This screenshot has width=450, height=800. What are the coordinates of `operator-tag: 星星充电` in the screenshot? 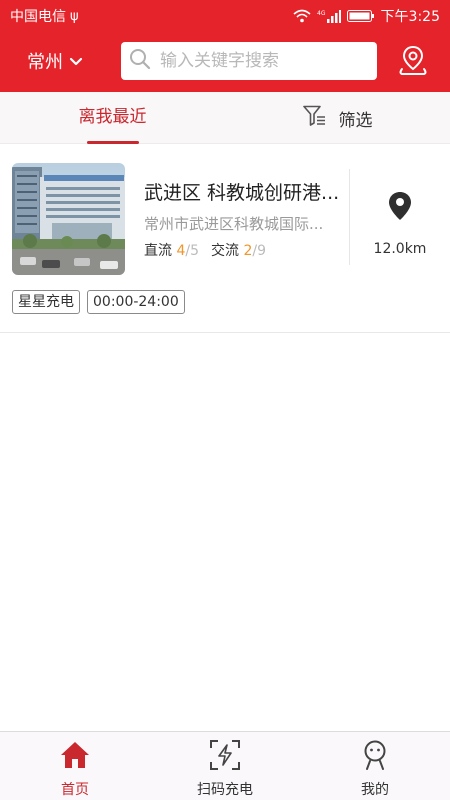 It's located at (46, 302).